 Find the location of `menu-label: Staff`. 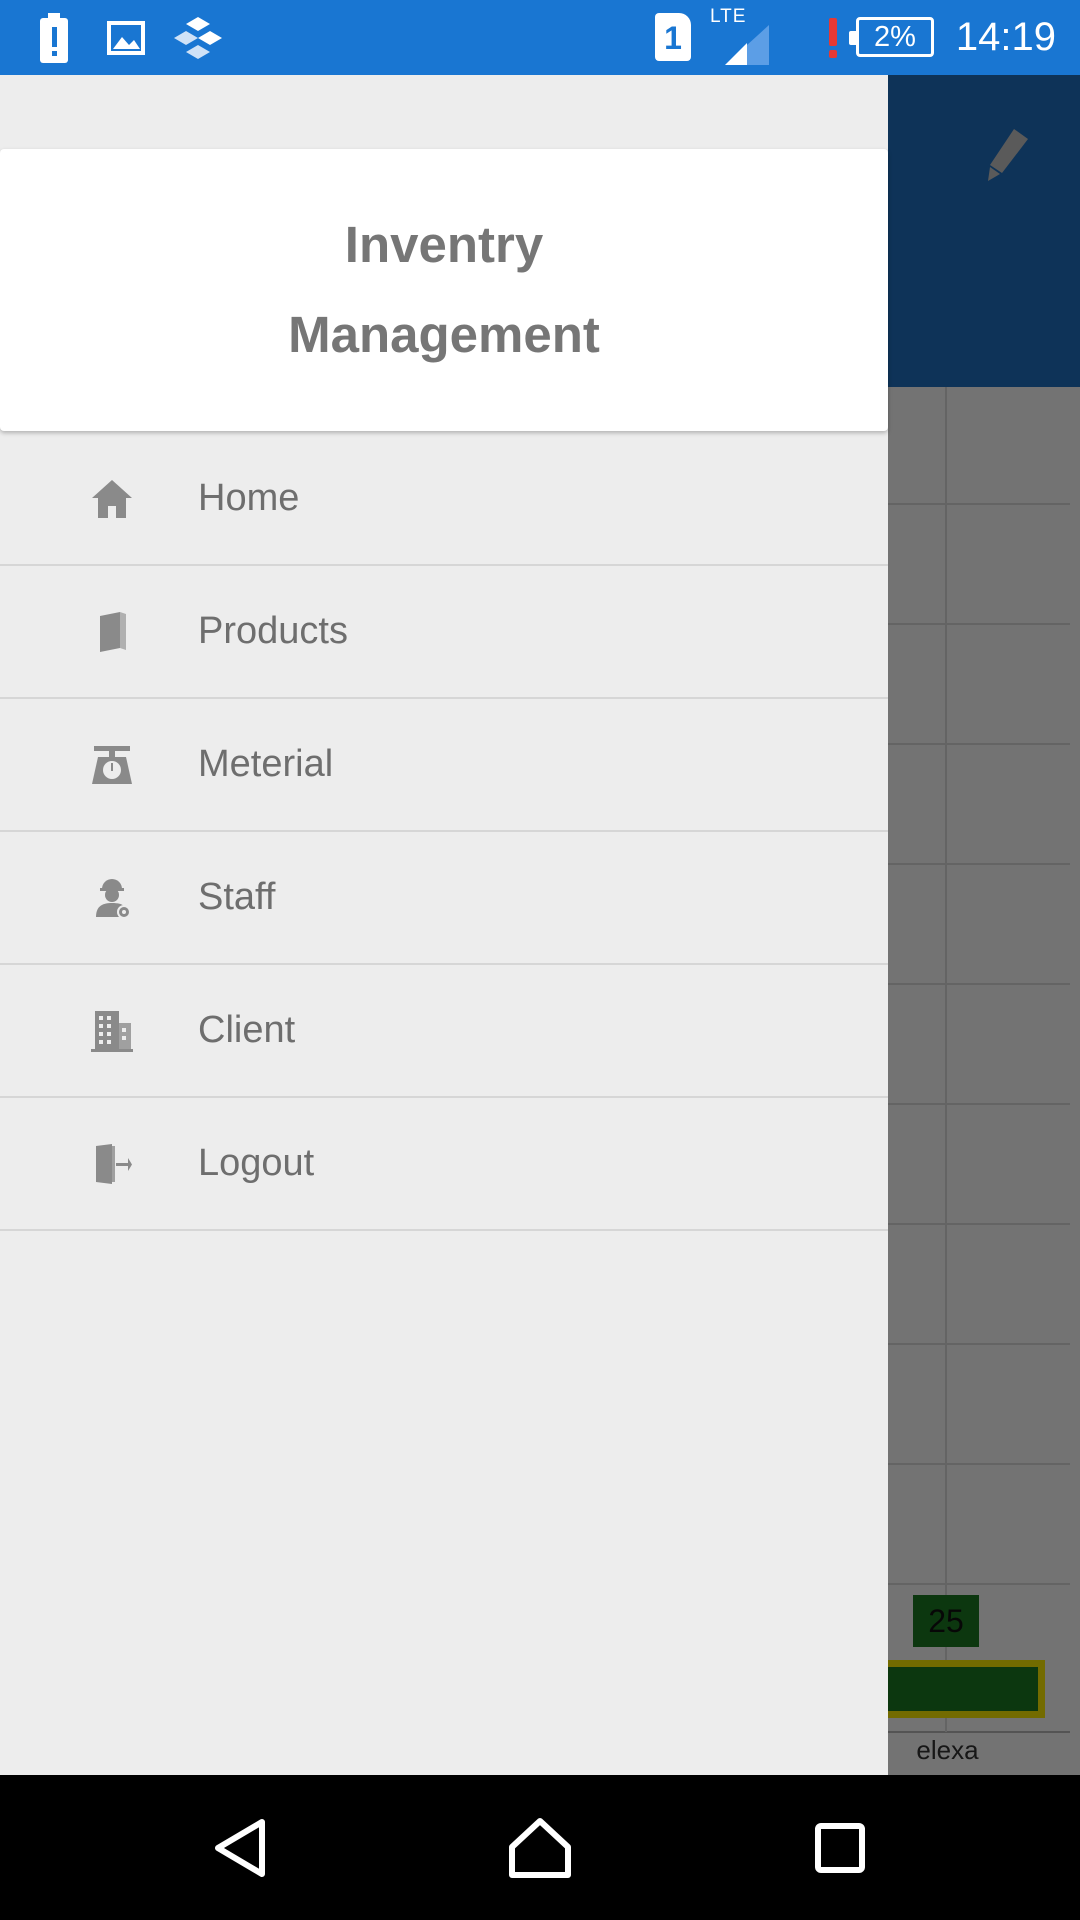

menu-label: Staff is located at coordinates (237, 897).